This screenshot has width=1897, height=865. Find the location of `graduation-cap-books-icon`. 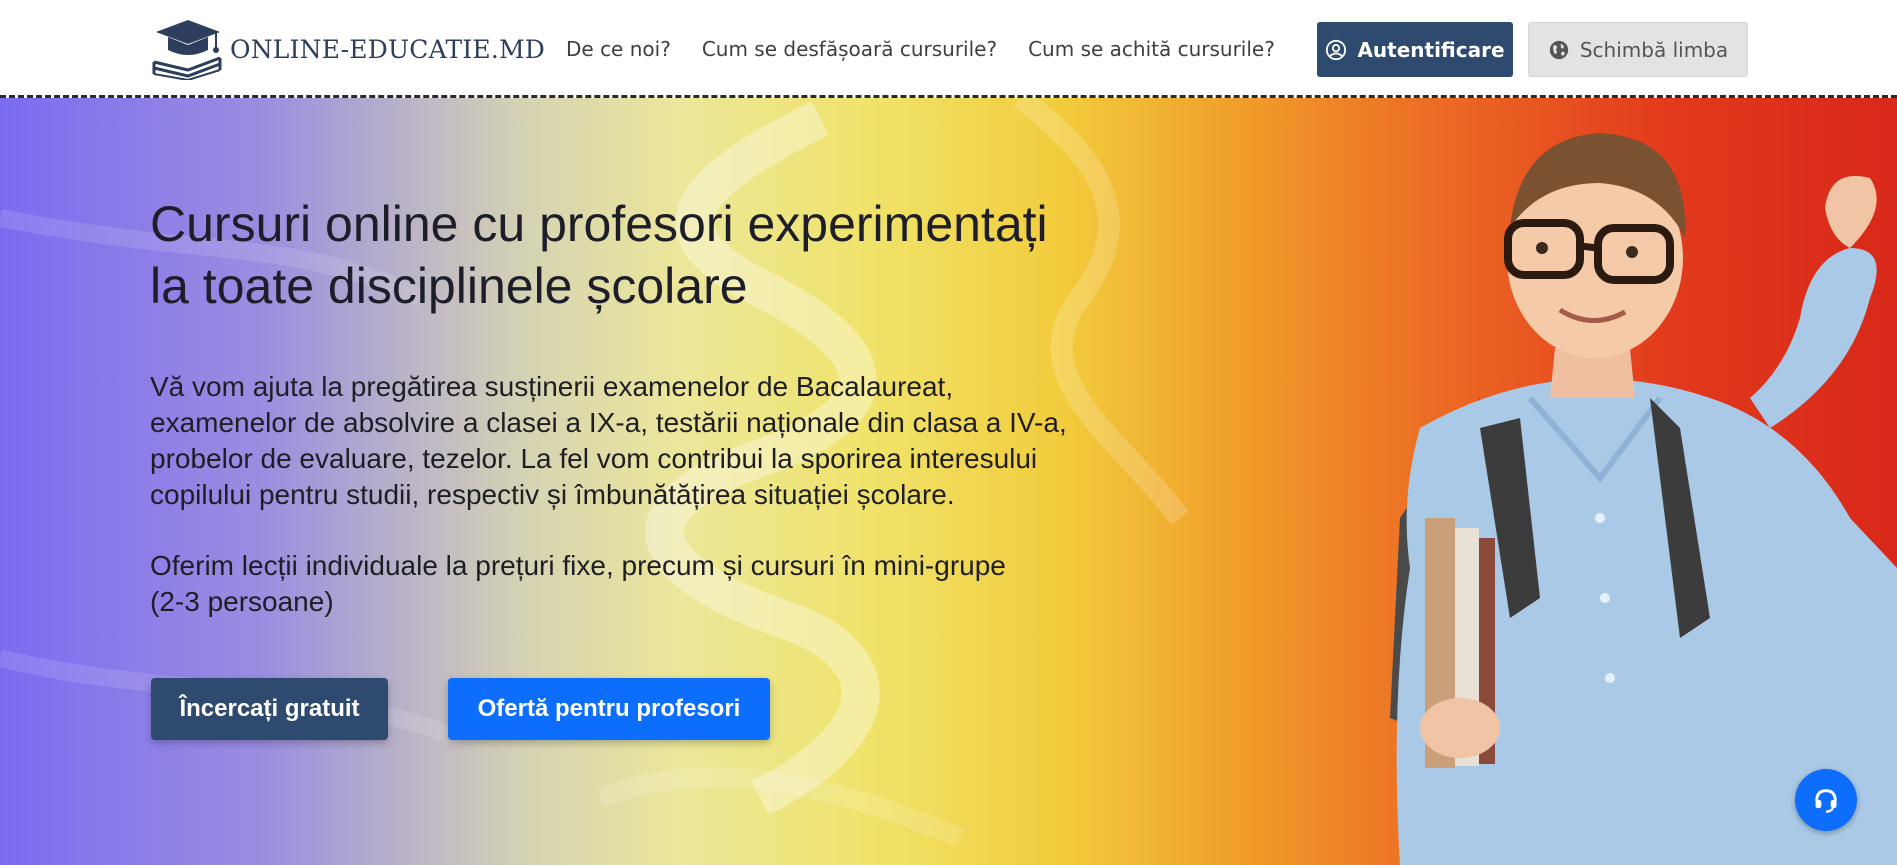

graduation-cap-books-icon is located at coordinates (187, 50).